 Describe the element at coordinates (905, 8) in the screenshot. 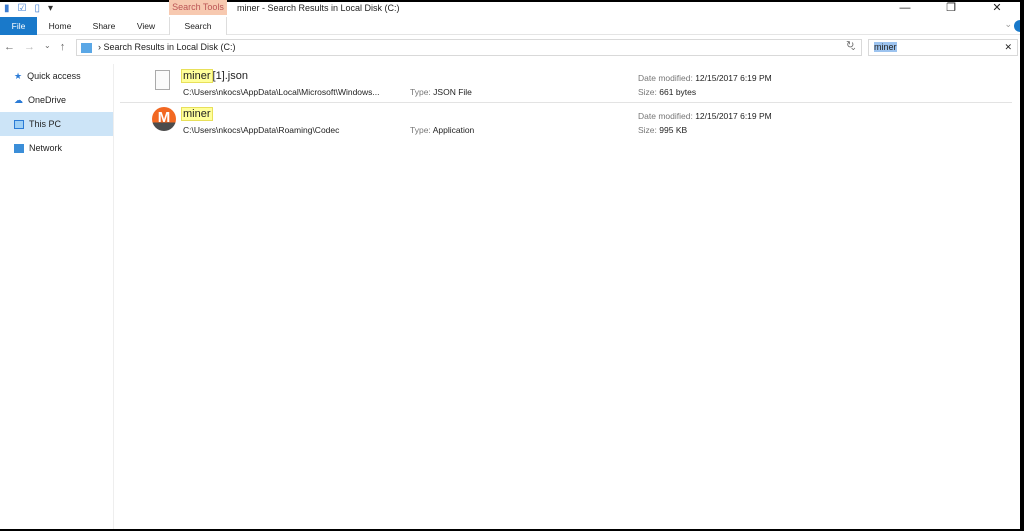

I see `minimize-button: —` at that location.